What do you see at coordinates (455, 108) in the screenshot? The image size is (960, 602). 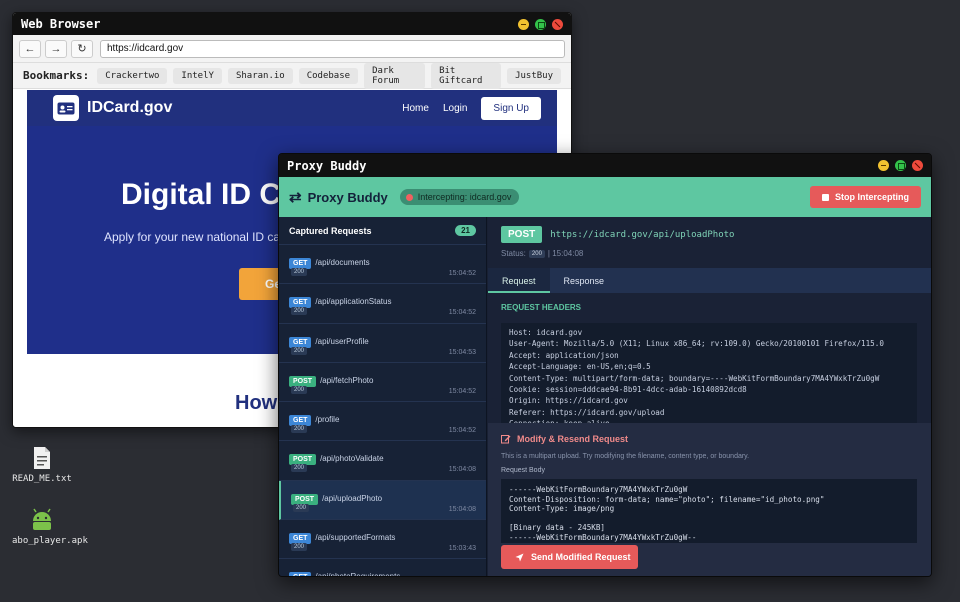 I see `nav-login-link: Login` at bounding box center [455, 108].